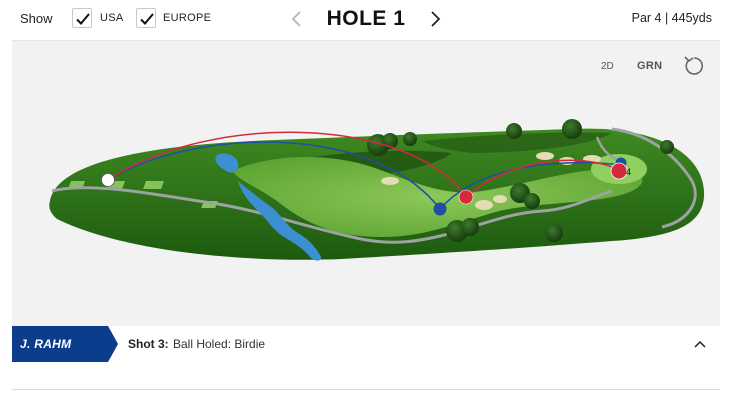 The height and width of the screenshot is (400, 730). Describe the element at coordinates (671, 18) in the screenshot. I see `hole-par-yardage: Par 4 | 445yds` at that location.